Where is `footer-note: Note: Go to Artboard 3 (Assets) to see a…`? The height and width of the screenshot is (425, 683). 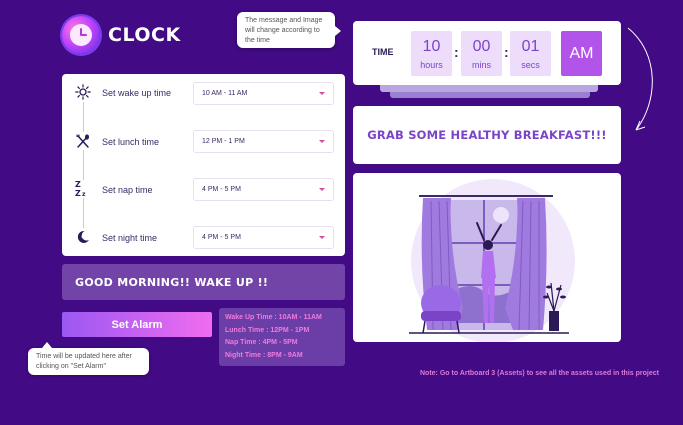
footer-note: Note: Go to Artboard 3 (Assets) to see a… is located at coordinates (539, 373).